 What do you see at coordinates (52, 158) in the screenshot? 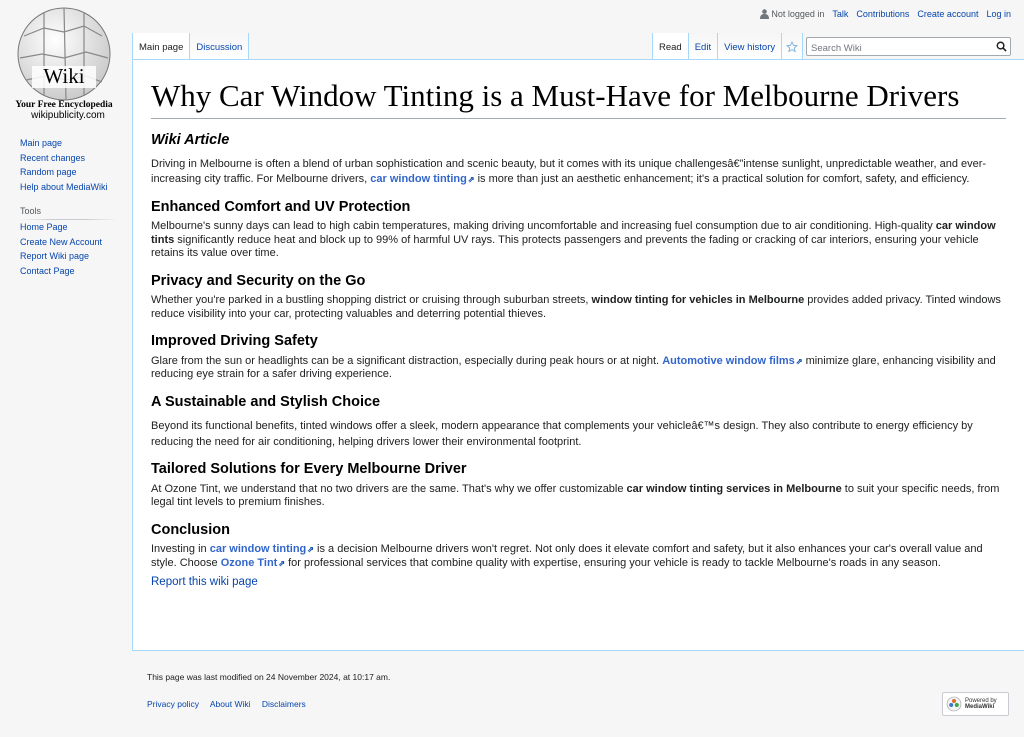
I see `nav-recent-changes: Recent changes` at bounding box center [52, 158].